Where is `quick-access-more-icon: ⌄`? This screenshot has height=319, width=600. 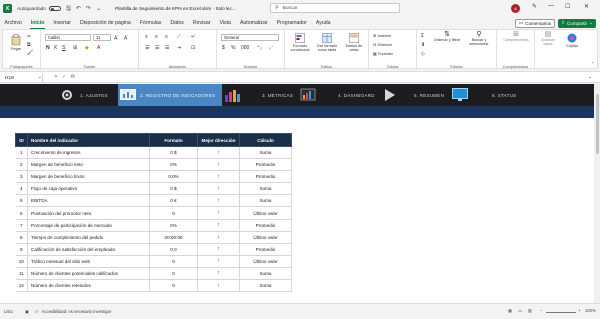
quick-access-more-icon: ⌄ is located at coordinates (98, 8).